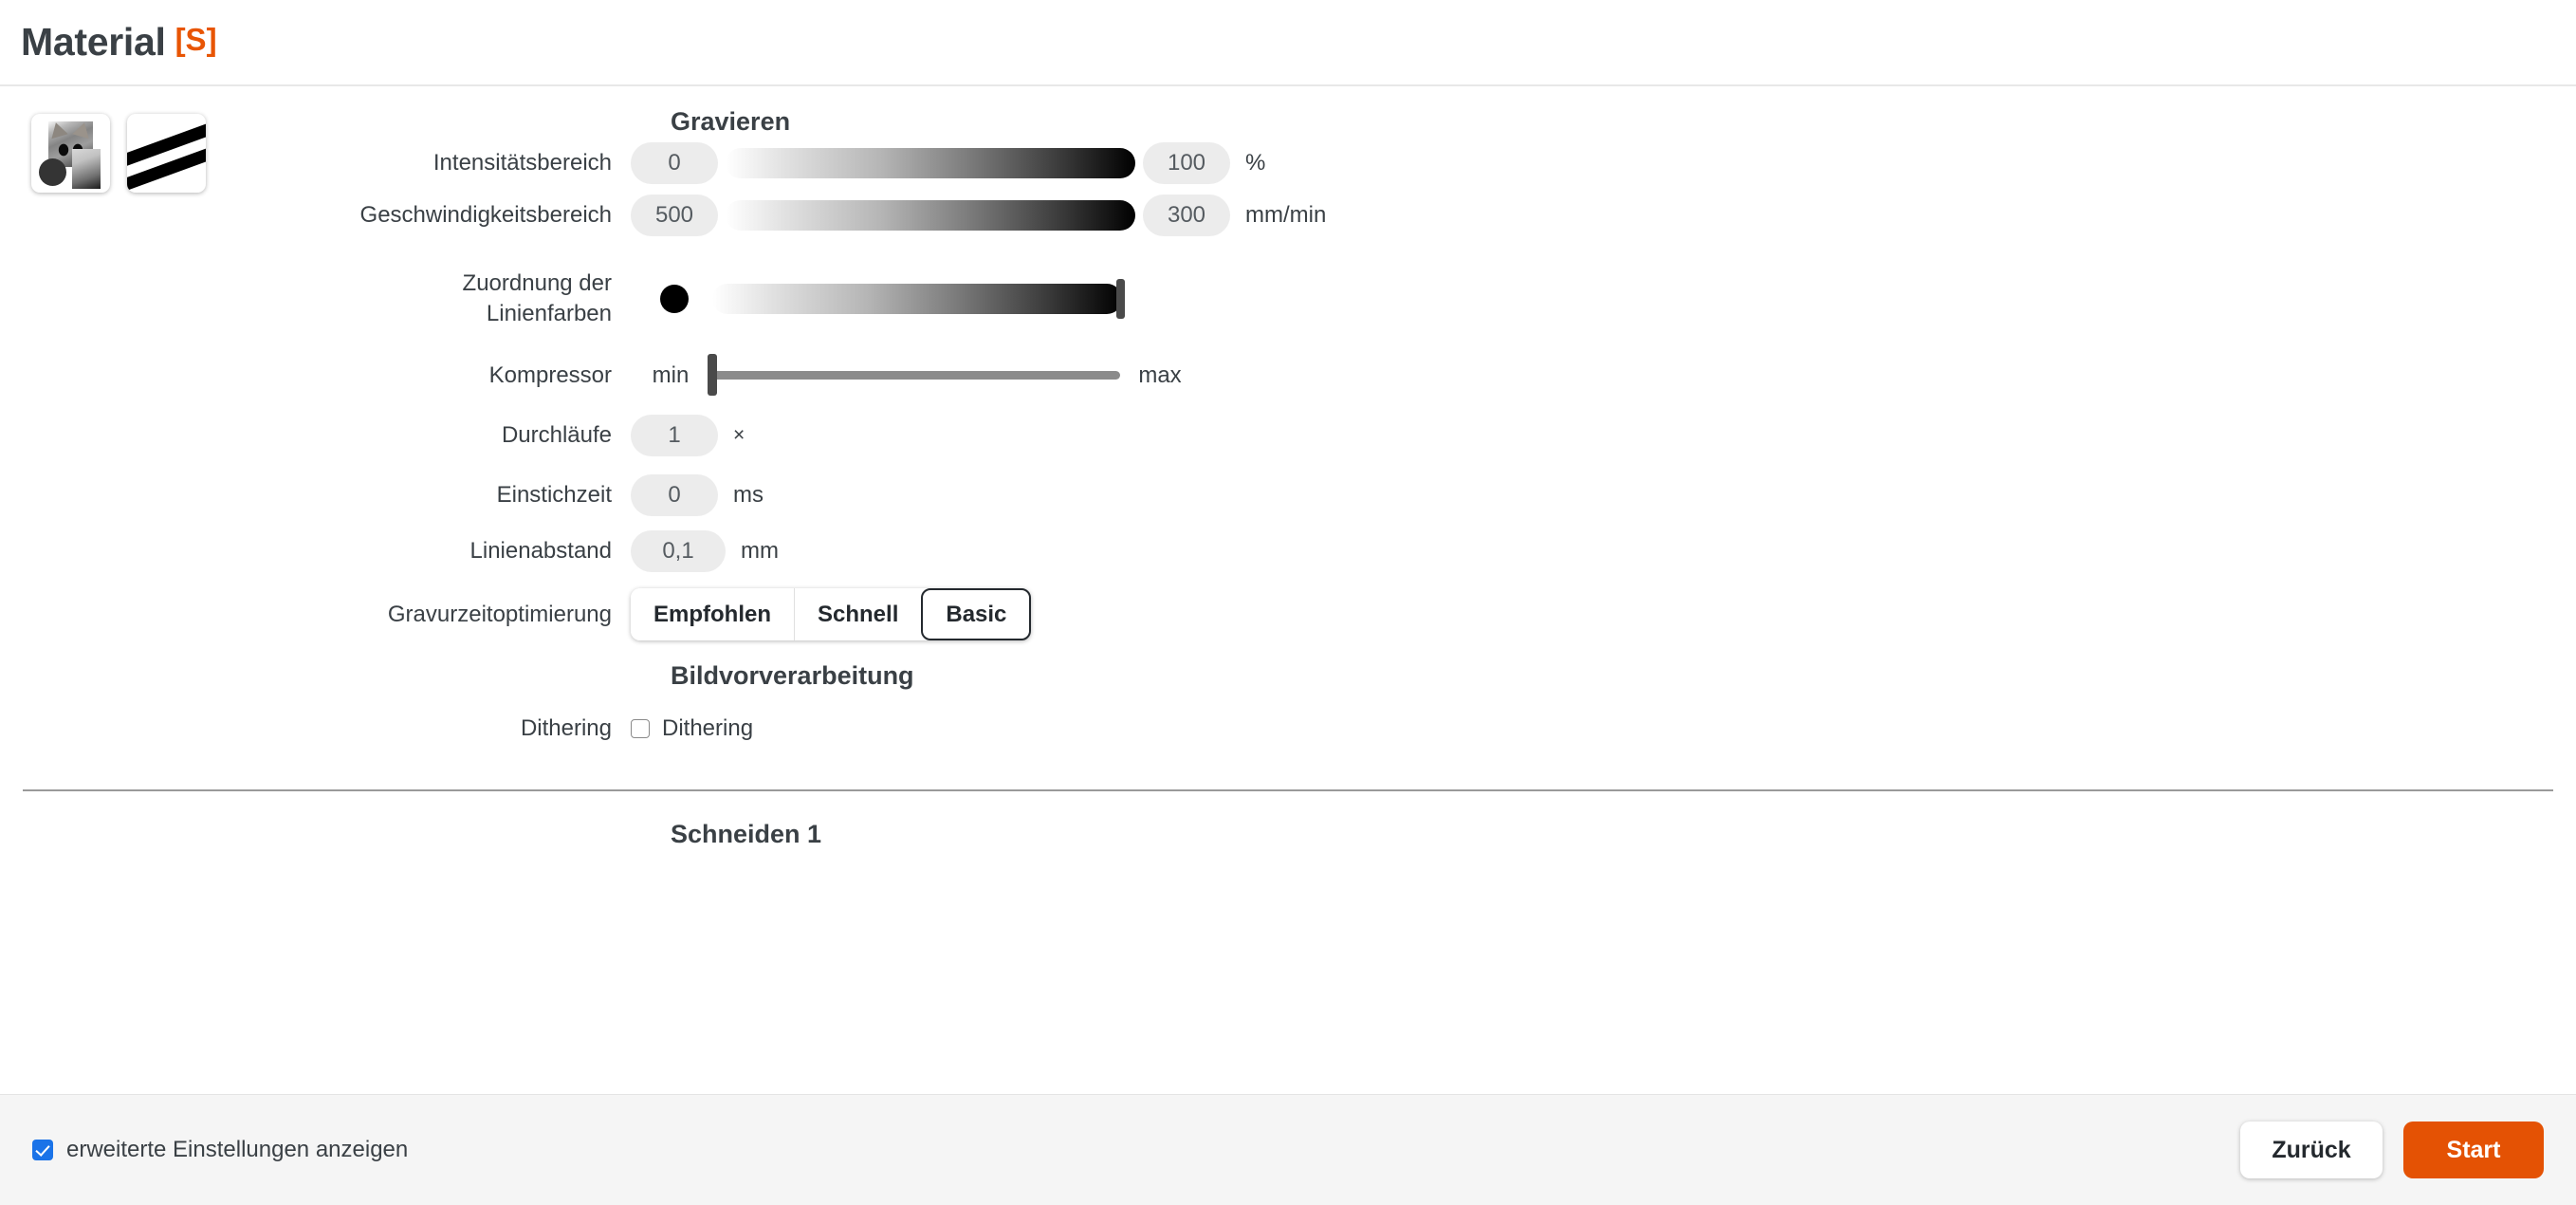 The image size is (2576, 1205). I want to click on row-line-spacing: Linienabstand mm, so click(1288, 551).